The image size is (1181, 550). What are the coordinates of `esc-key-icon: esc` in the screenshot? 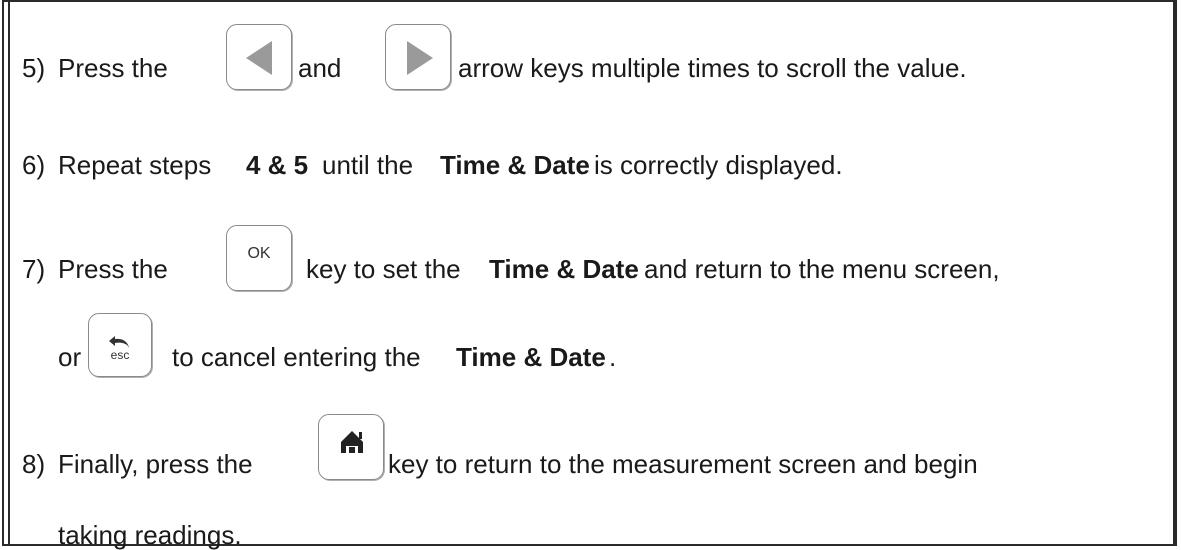 It's located at (120, 345).